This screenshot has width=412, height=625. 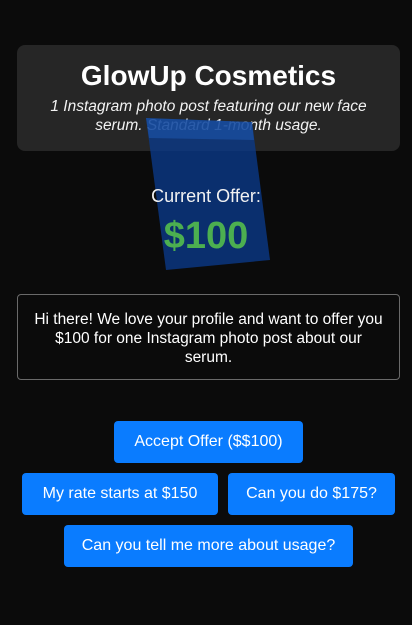 I want to click on offer-amount: $100, so click(x=206, y=236).